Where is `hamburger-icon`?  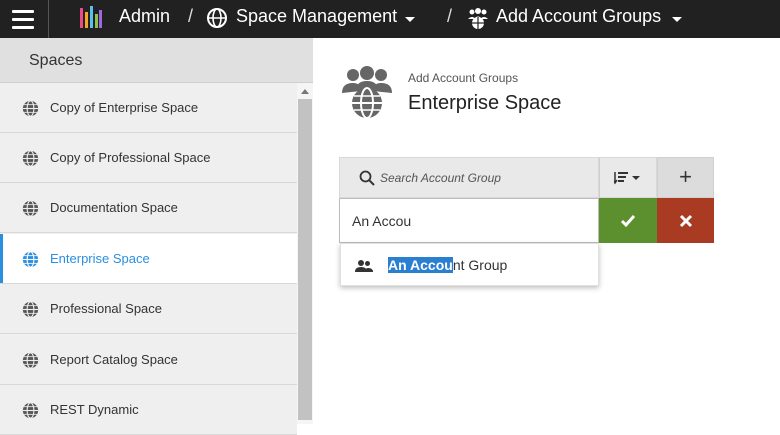
hamburger-icon is located at coordinates (23, 19).